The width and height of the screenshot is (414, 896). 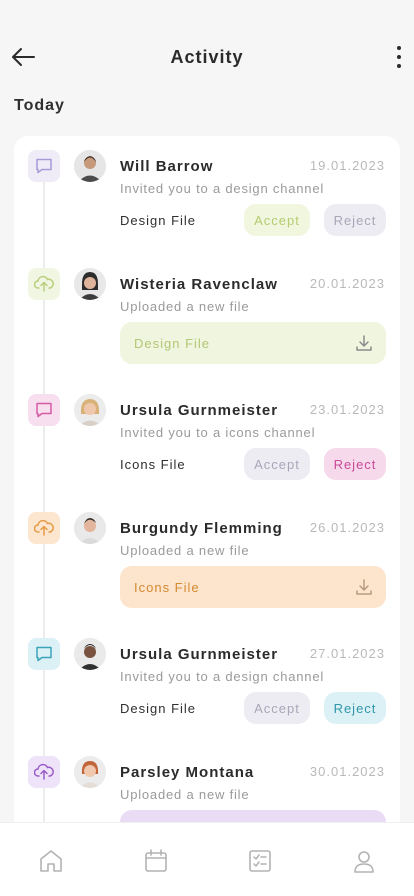 I want to click on more-options-button, so click(x=399, y=57).